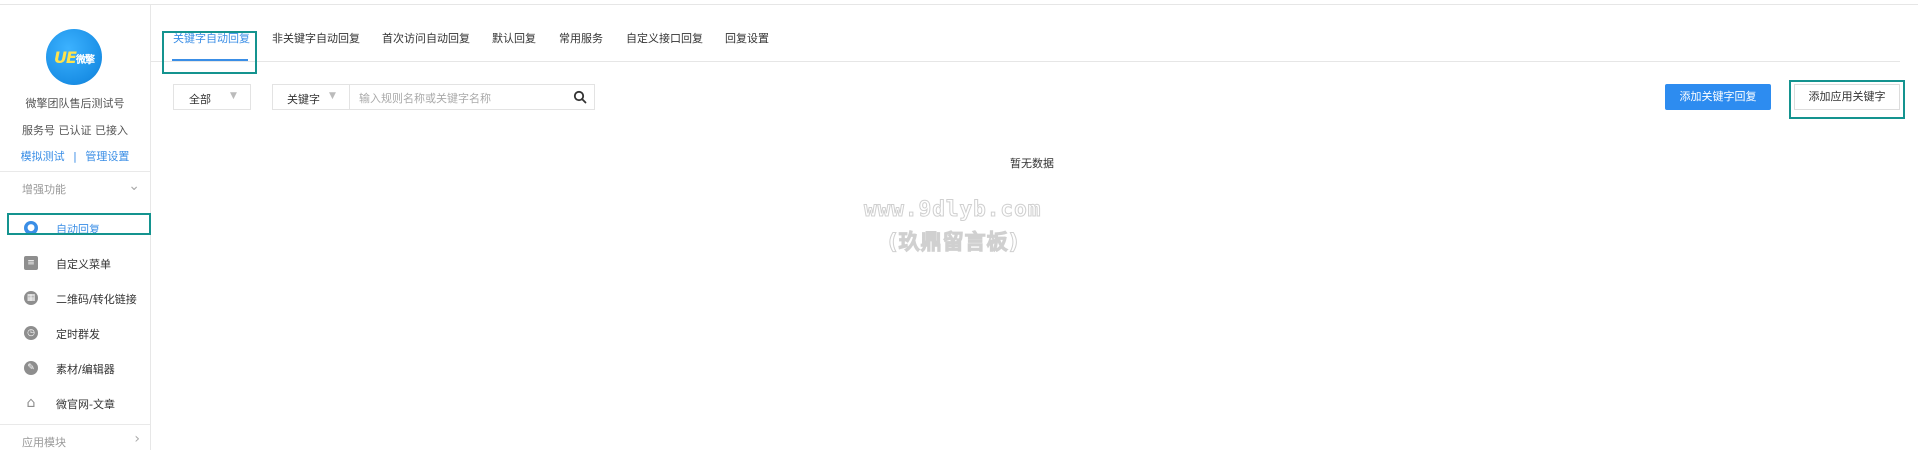 The width and height of the screenshot is (1918, 452). I want to click on search-input, so click(459, 98).